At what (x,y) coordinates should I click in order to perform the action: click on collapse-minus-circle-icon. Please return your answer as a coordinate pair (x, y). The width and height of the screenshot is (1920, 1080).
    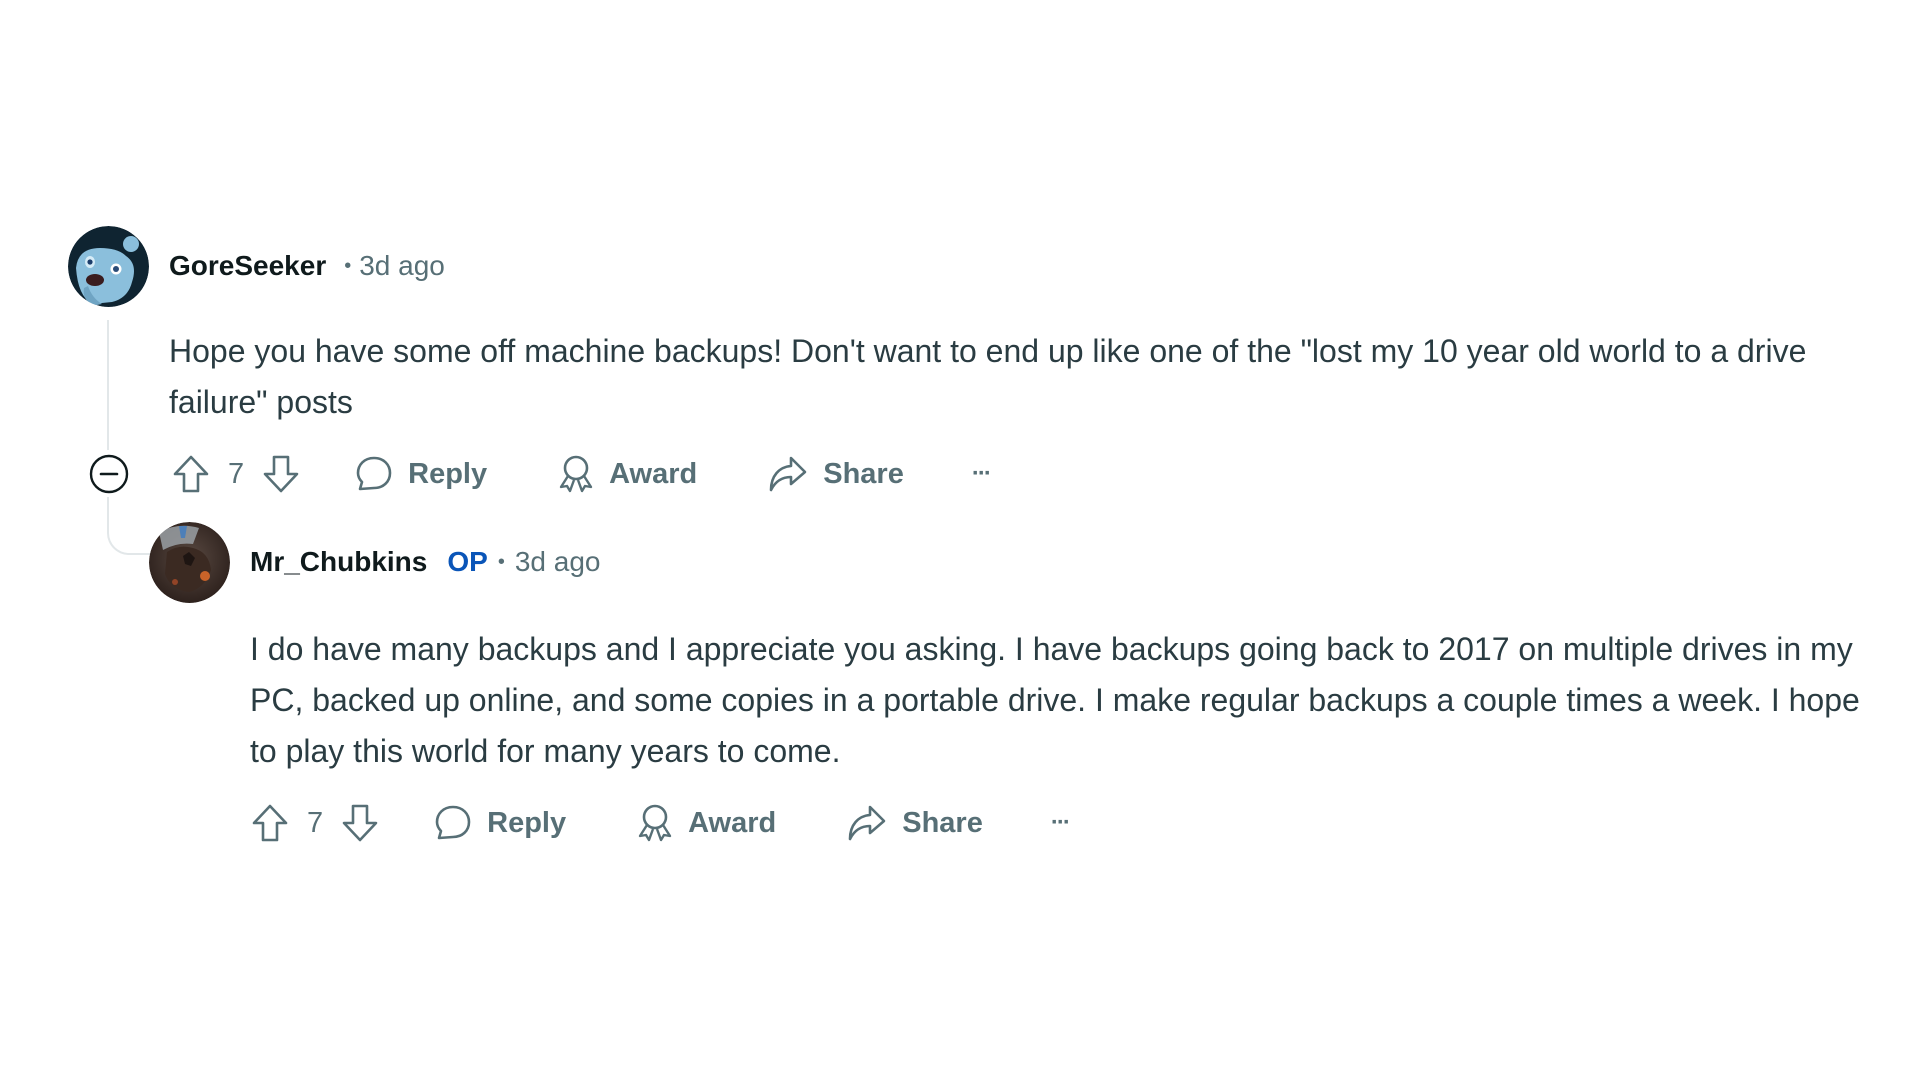
    Looking at the image, I should click on (109, 474).